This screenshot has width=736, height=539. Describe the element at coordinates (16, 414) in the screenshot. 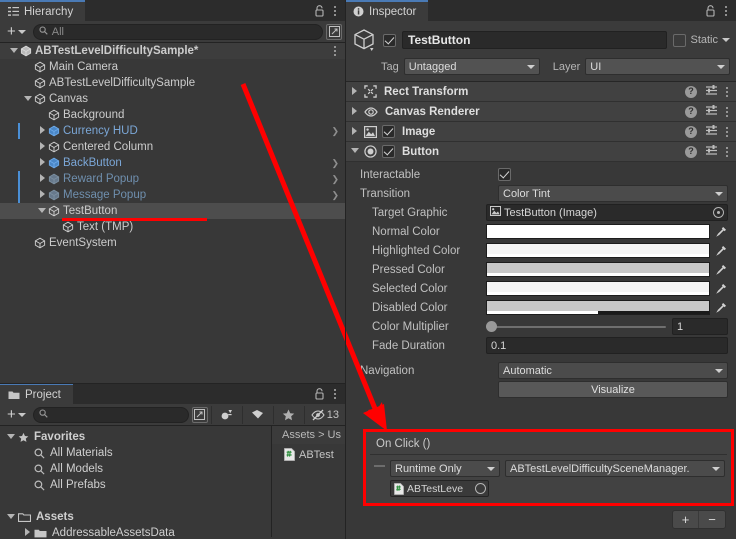

I see `project-add-button: +` at that location.